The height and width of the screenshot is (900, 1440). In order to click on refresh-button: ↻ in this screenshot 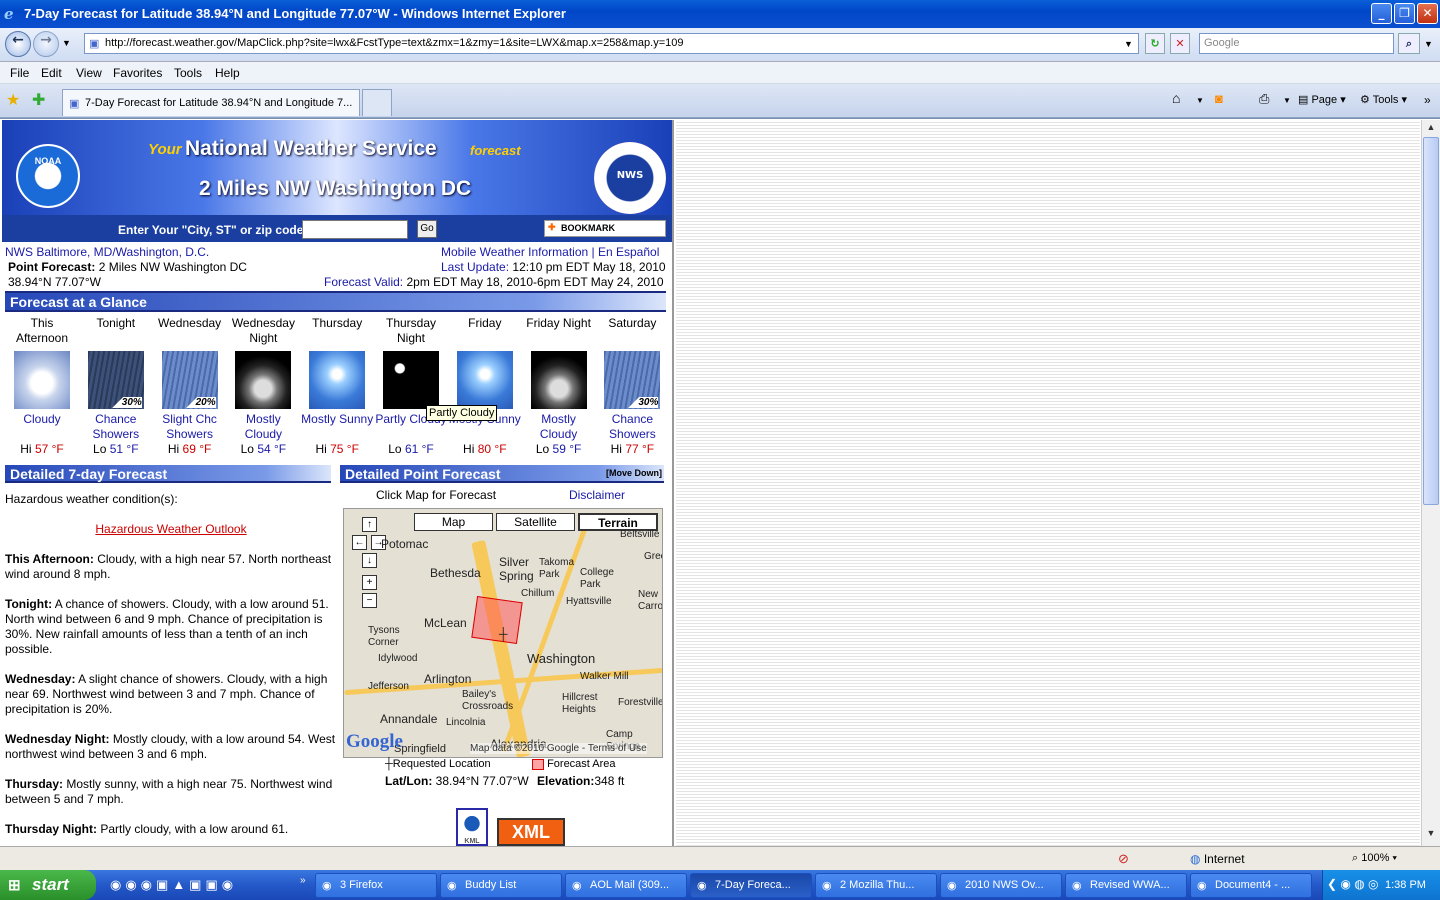, I will do `click(1155, 43)`.